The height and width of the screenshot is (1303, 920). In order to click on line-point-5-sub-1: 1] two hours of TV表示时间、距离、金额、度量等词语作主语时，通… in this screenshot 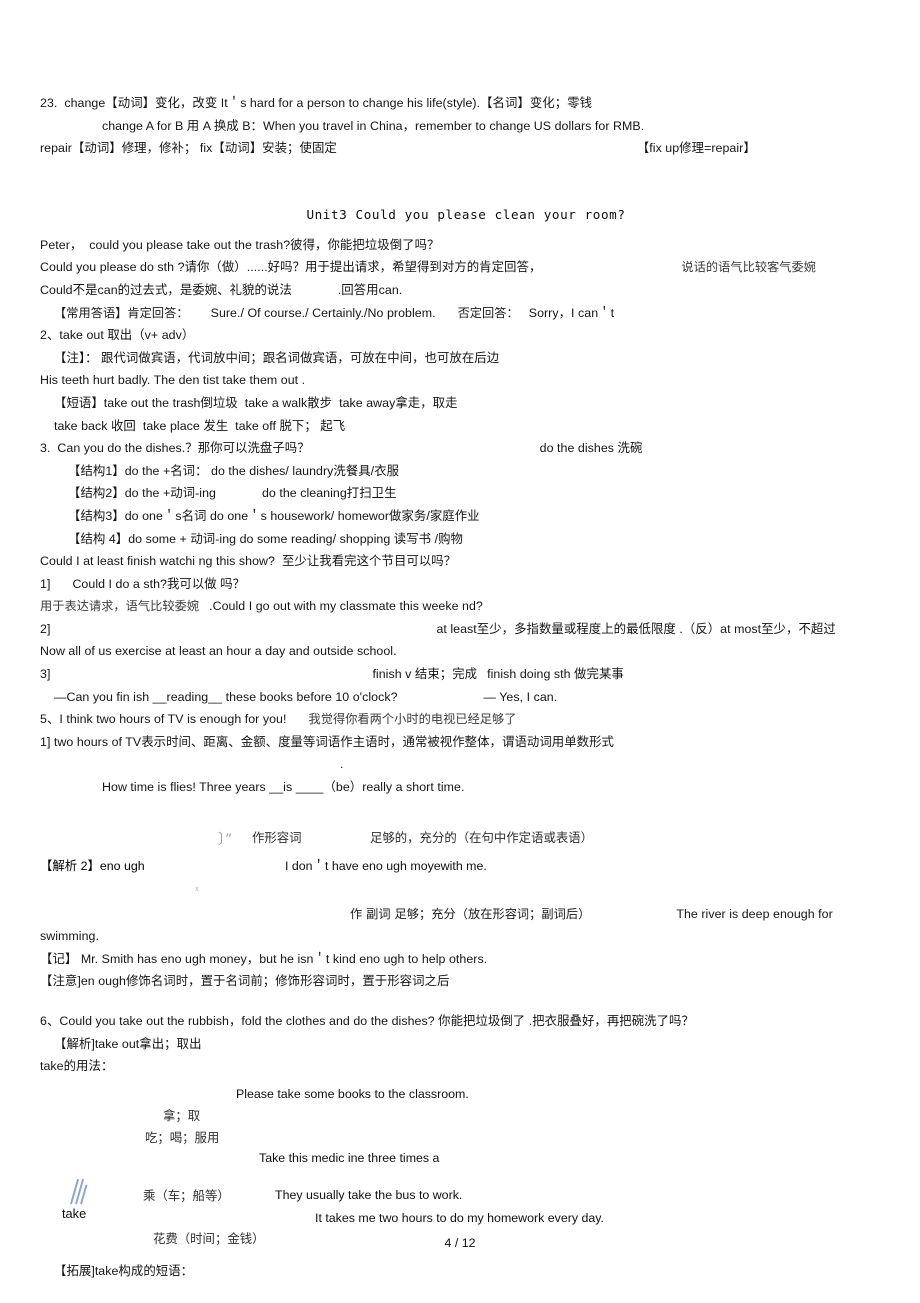, I will do `click(466, 753)`.